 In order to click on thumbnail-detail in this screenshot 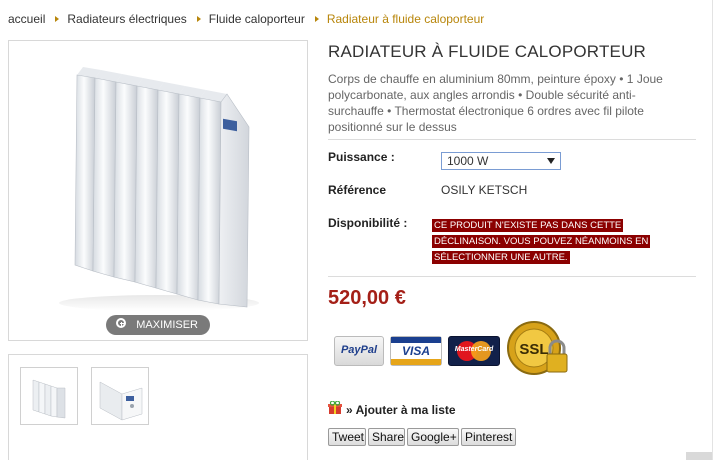, I will do `click(120, 396)`.